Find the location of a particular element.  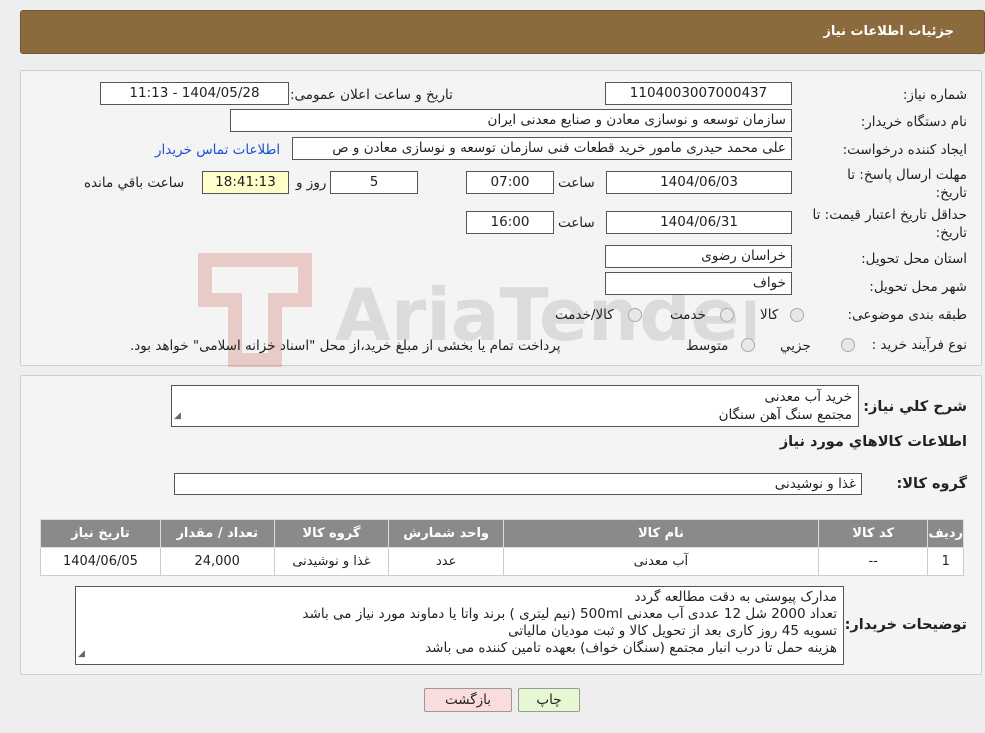

announce-datetime-label: تاریخ و ساعت اعلان عمومی: is located at coordinates (371, 95).